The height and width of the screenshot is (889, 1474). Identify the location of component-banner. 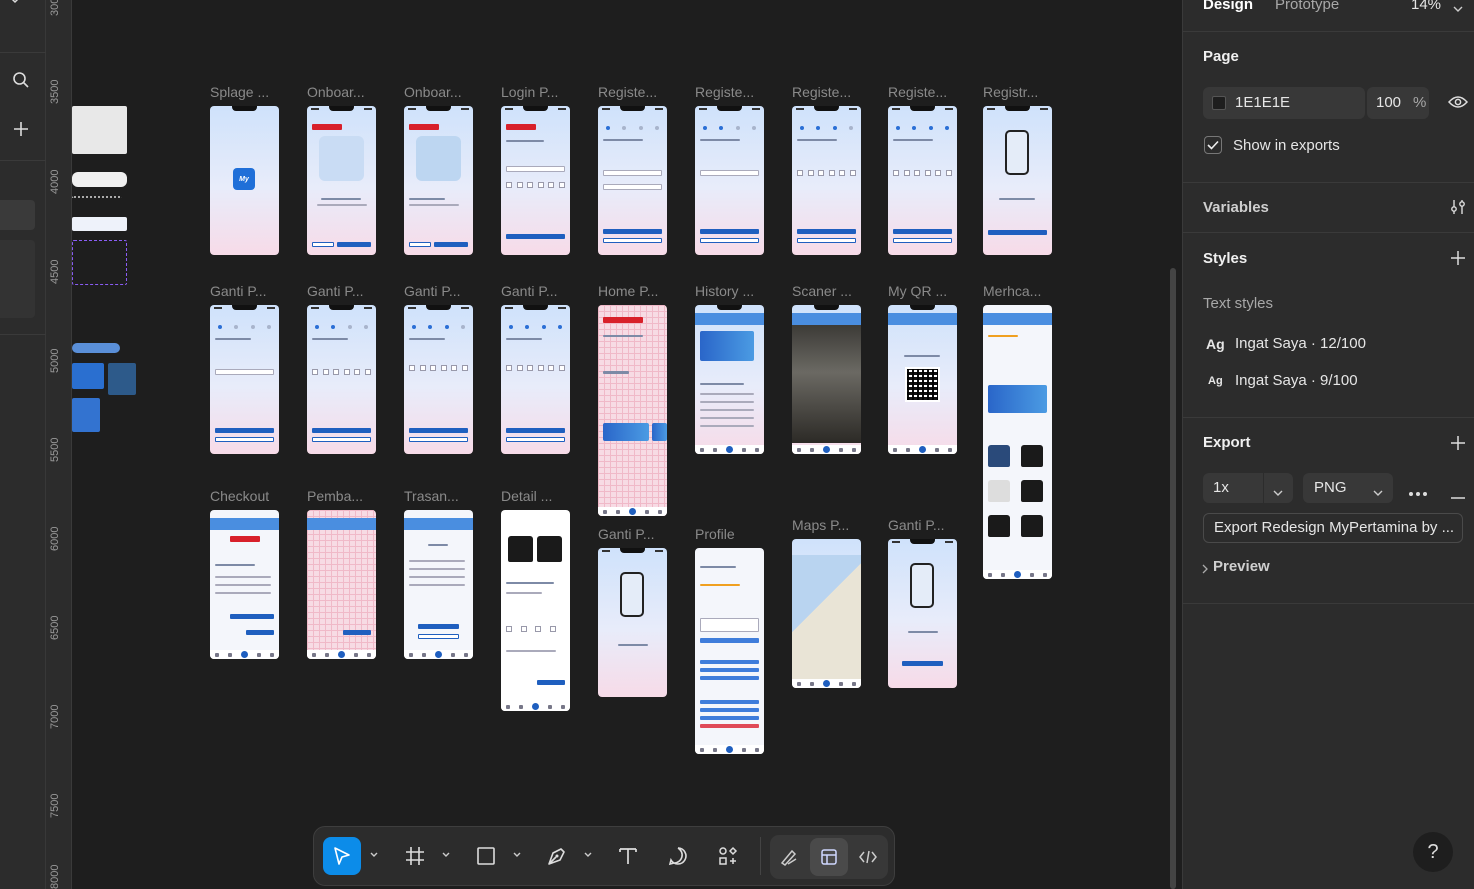
(99, 224).